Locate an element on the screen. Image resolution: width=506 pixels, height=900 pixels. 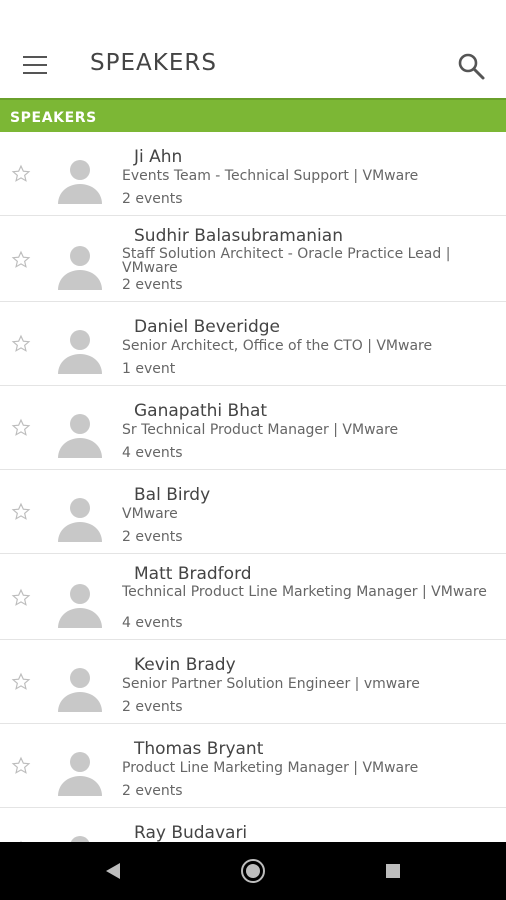
section-header-label: SPEAKERS is located at coordinates (53, 118).